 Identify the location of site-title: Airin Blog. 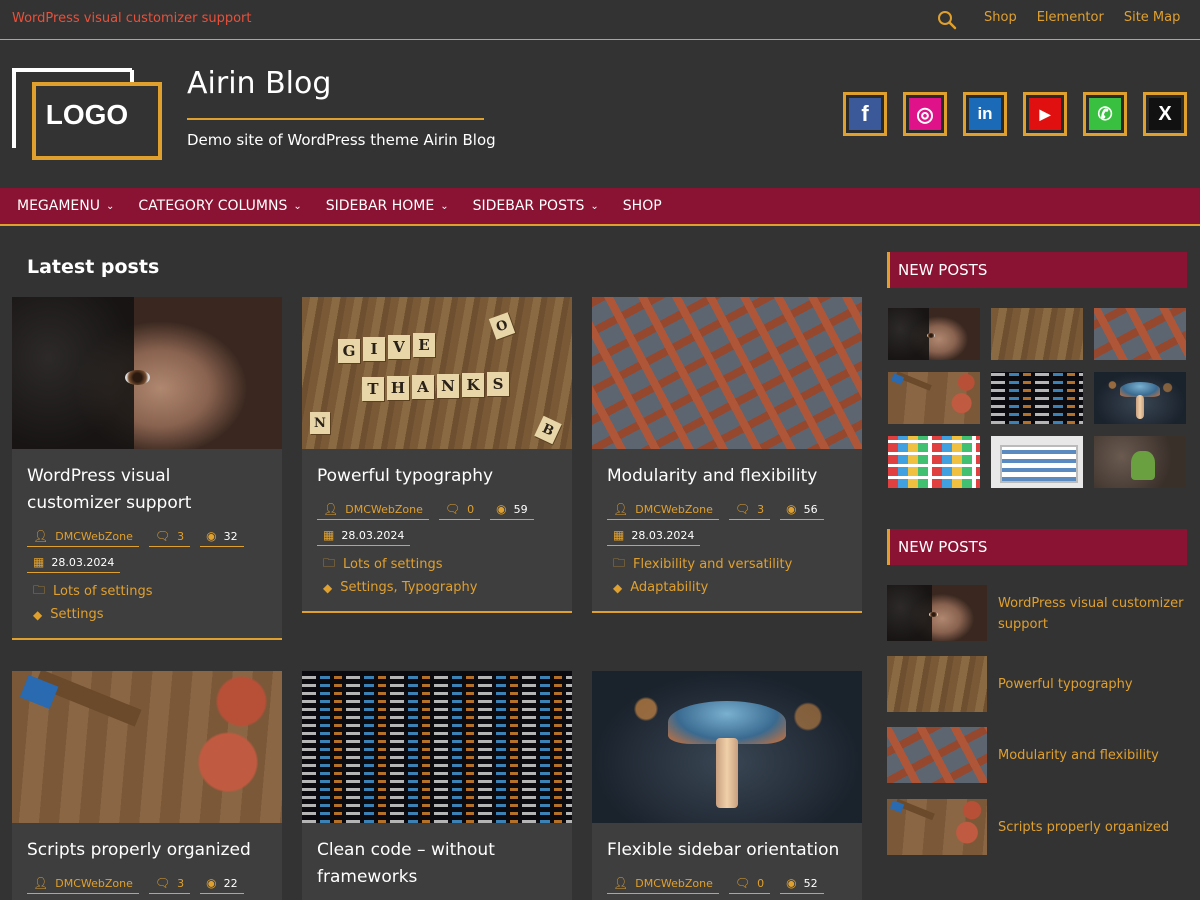
(259, 83).